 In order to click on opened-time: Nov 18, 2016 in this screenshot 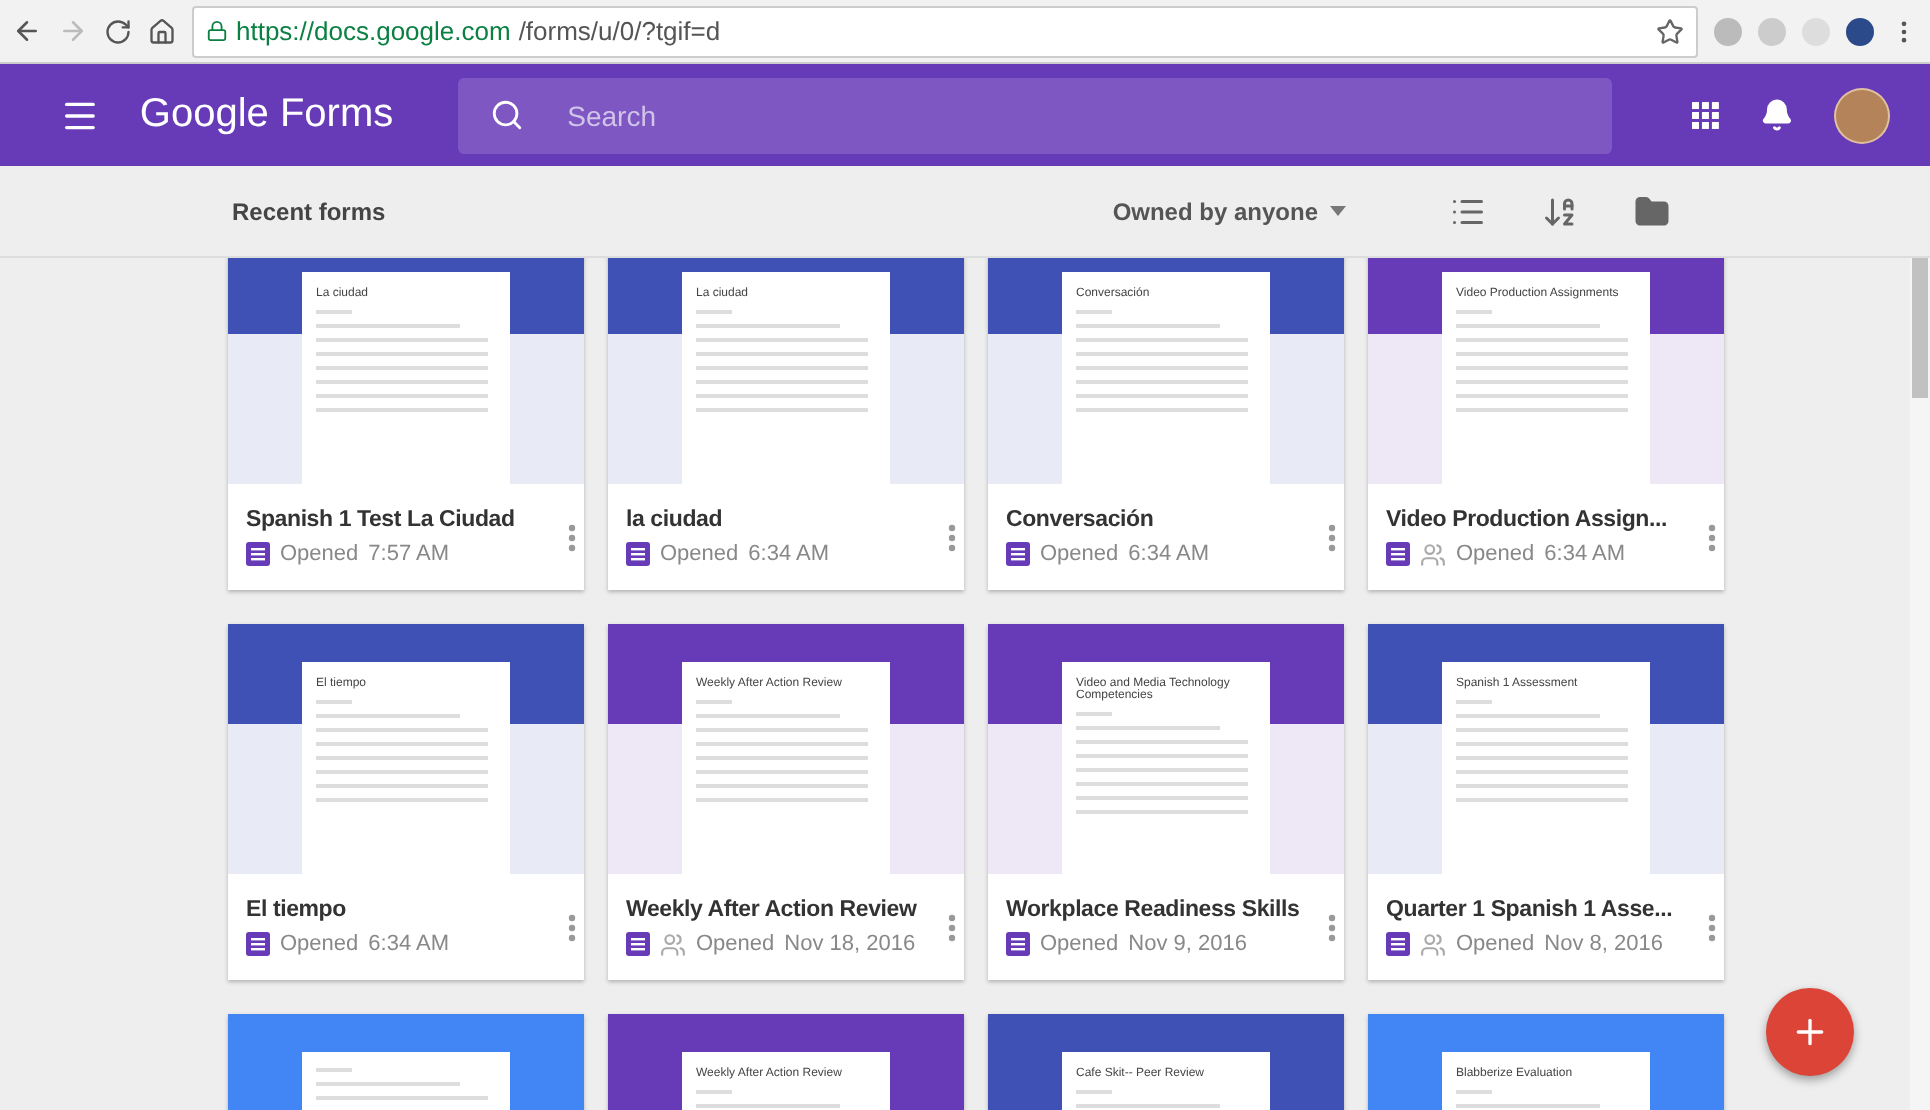, I will do `click(850, 944)`.